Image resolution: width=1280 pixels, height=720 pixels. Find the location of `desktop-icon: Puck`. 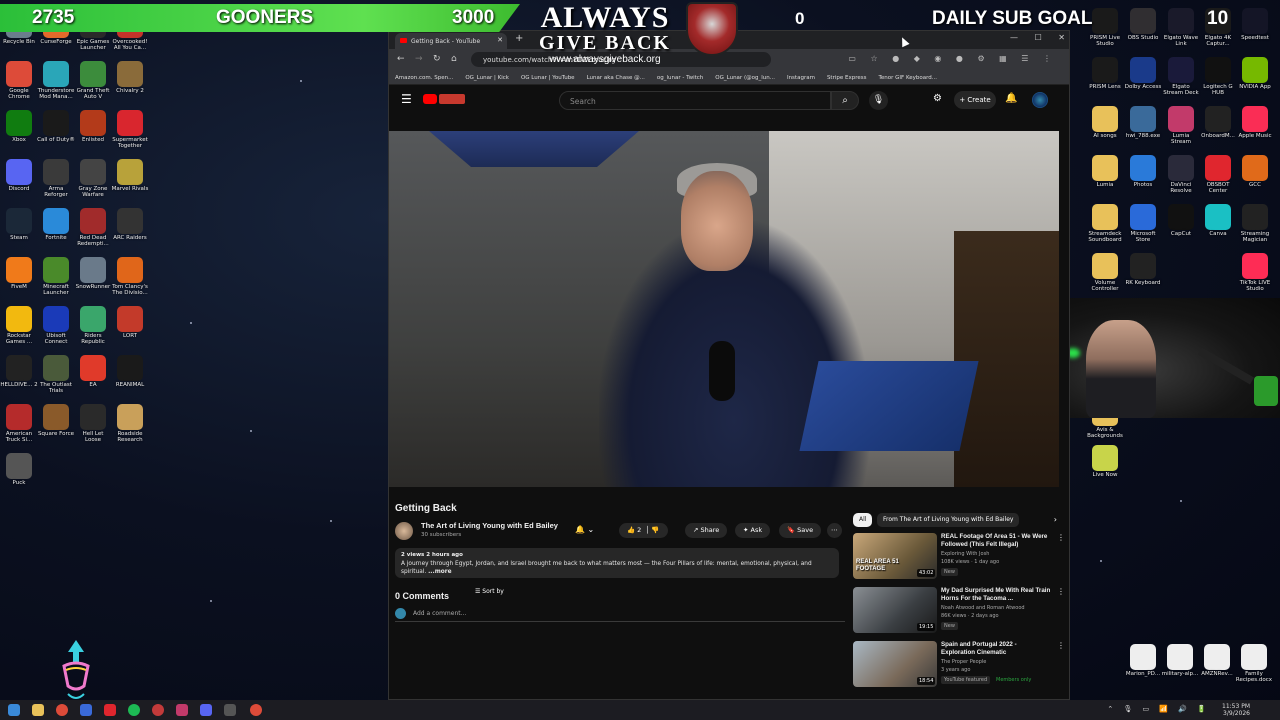

desktop-icon: Puck is located at coordinates (19, 469).